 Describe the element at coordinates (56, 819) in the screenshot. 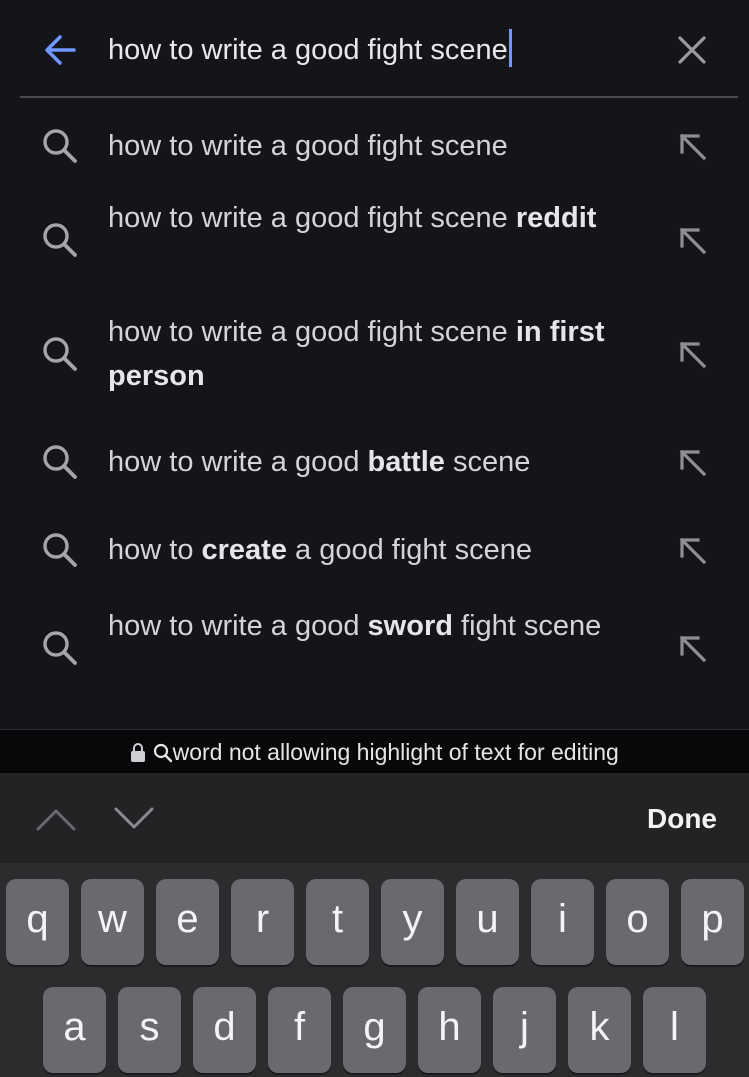

I see `chevron-up-icon` at that location.